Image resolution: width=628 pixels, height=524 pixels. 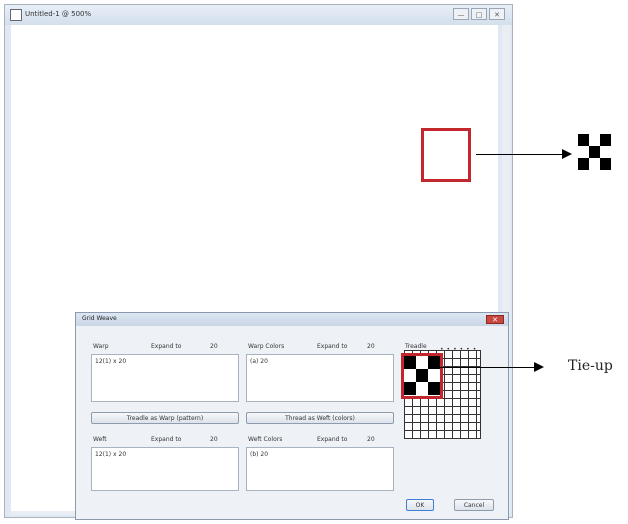 I want to click on tie-up-callout: Tie-up, so click(x=590, y=366).